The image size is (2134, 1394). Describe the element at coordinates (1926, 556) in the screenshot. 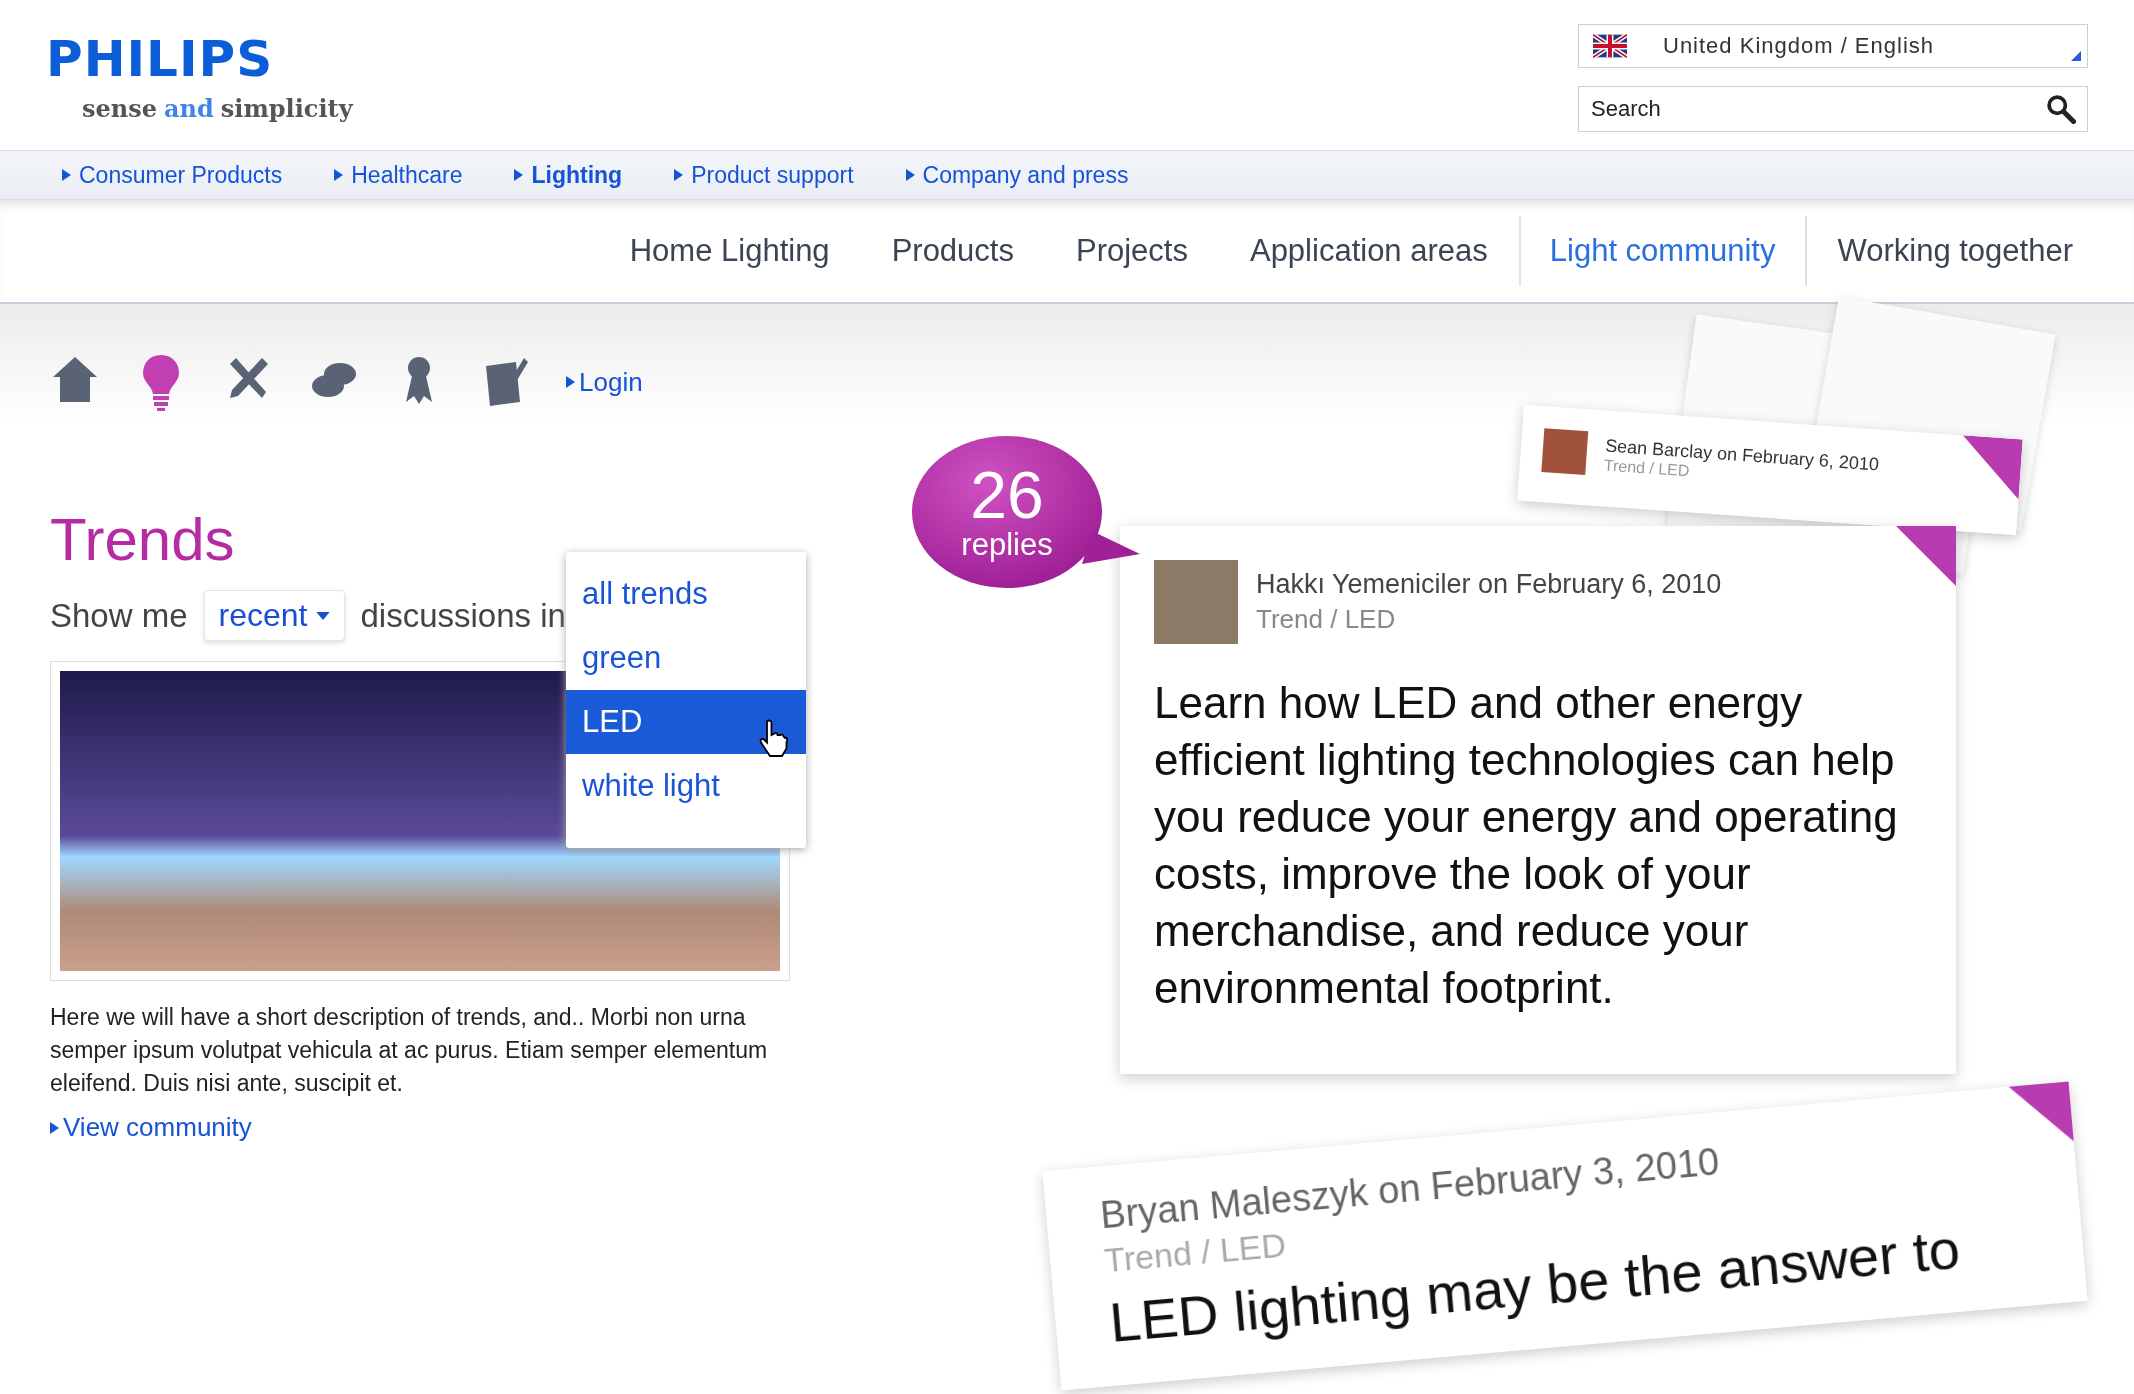

I see `corner-tab` at that location.